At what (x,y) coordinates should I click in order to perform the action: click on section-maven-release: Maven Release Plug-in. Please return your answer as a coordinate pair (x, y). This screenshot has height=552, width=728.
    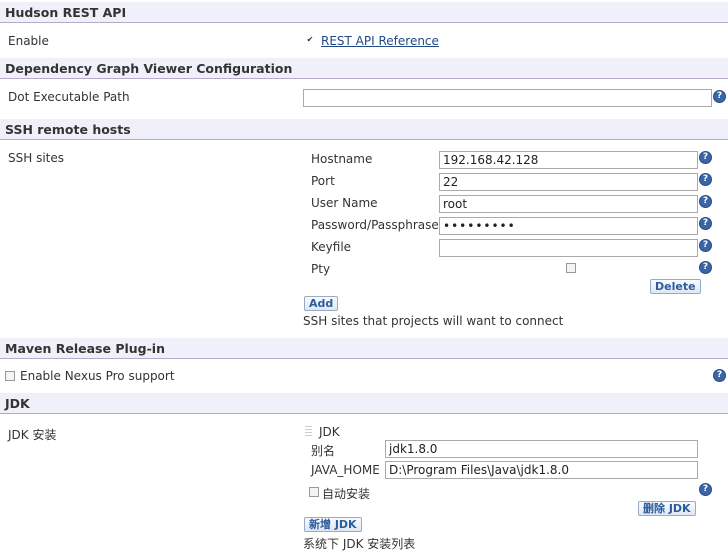
    Looking at the image, I should click on (364, 348).